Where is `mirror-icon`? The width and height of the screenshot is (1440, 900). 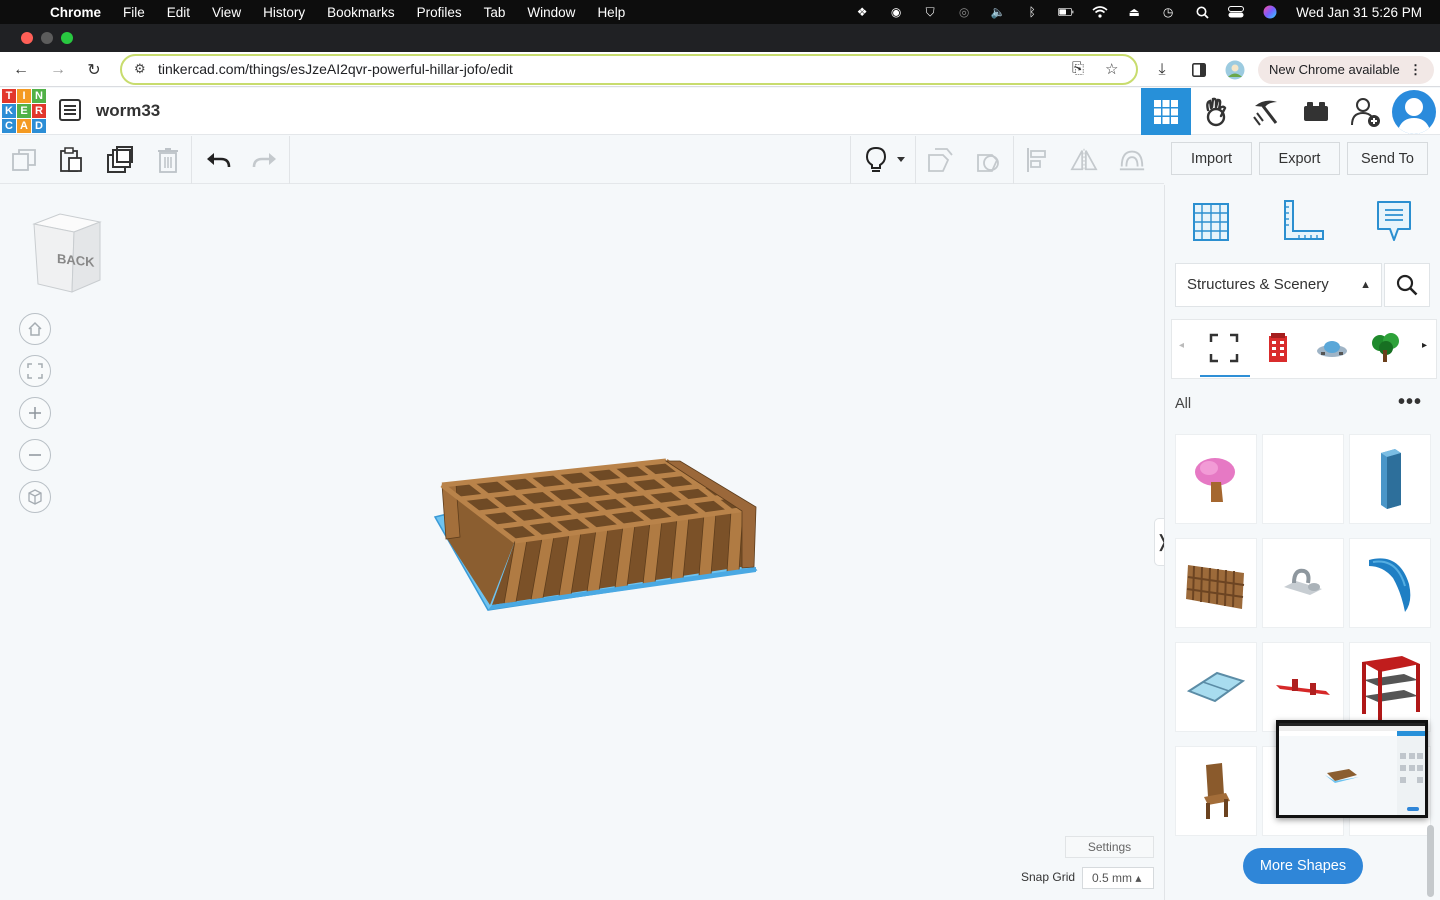 mirror-icon is located at coordinates (1084, 160).